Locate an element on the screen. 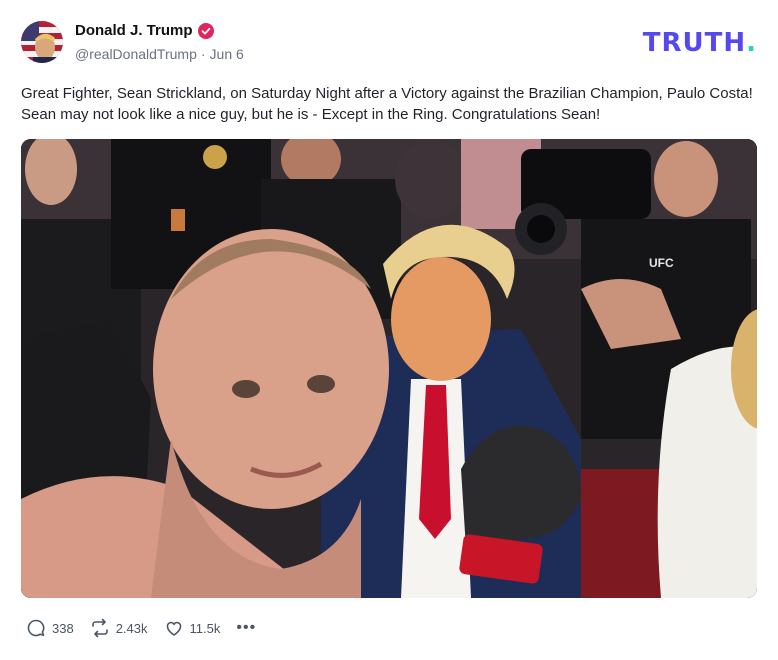  author-name: Donald J. Trump is located at coordinates (134, 30).